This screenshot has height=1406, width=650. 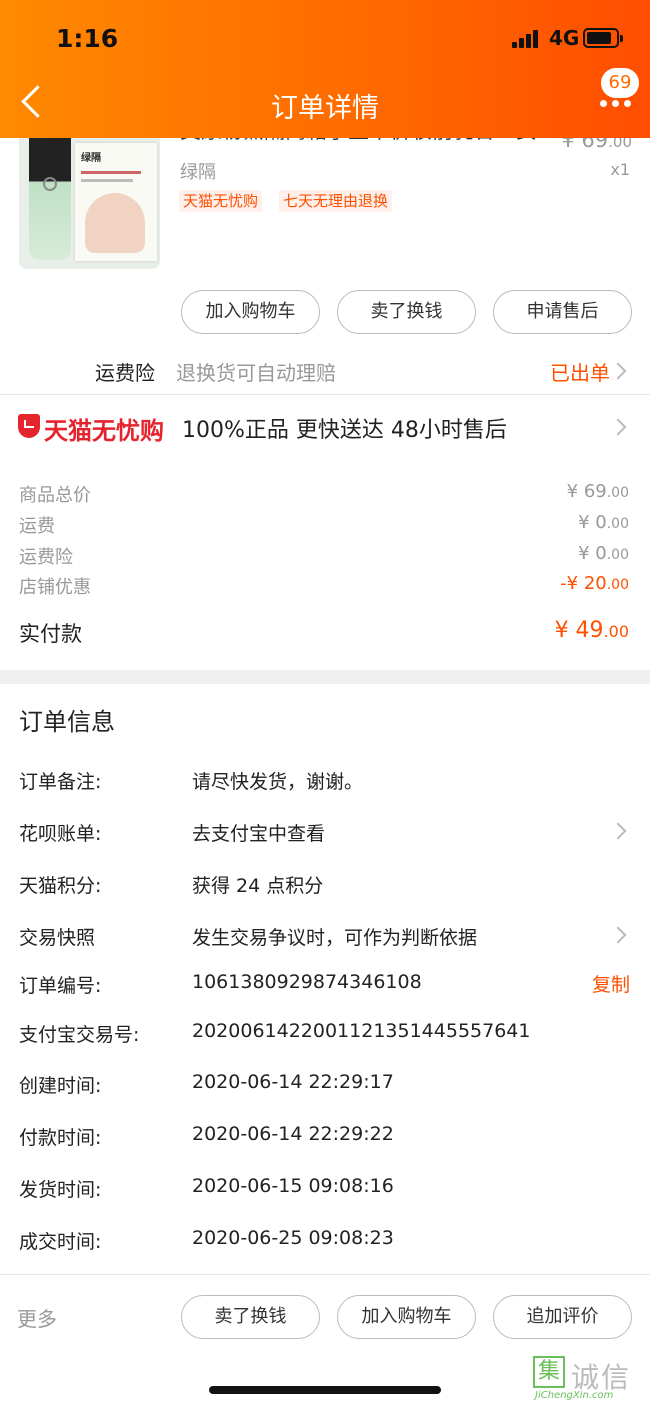 I want to click on bottle-graphic, so click(x=50, y=192).